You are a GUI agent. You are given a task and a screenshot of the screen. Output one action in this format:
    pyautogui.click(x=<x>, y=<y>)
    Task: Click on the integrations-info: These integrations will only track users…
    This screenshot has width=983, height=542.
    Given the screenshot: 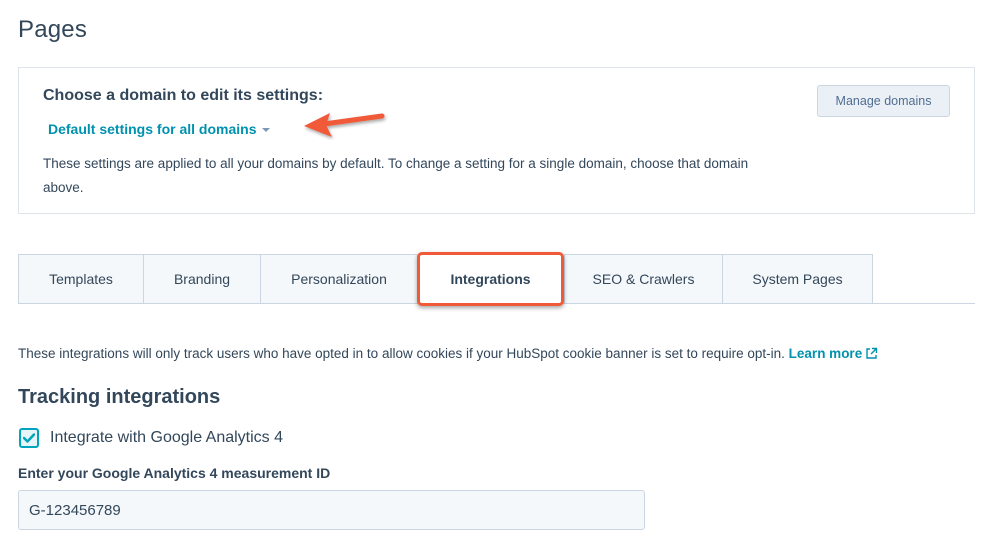 What is the action you would take?
    pyautogui.click(x=448, y=353)
    